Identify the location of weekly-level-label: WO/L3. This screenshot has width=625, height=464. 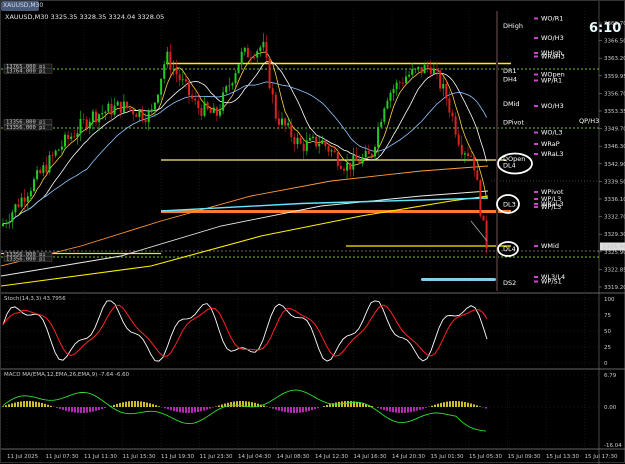
(552, 133).